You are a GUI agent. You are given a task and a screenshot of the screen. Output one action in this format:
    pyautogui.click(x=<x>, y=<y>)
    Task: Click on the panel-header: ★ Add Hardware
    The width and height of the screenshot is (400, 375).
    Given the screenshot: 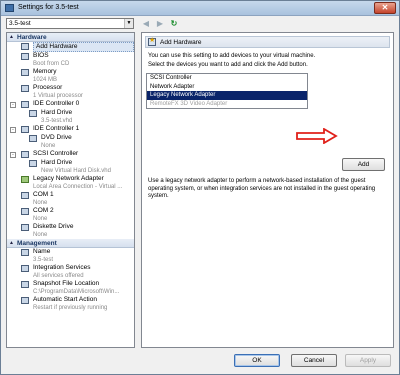 What is the action you would take?
    pyautogui.click(x=267, y=42)
    